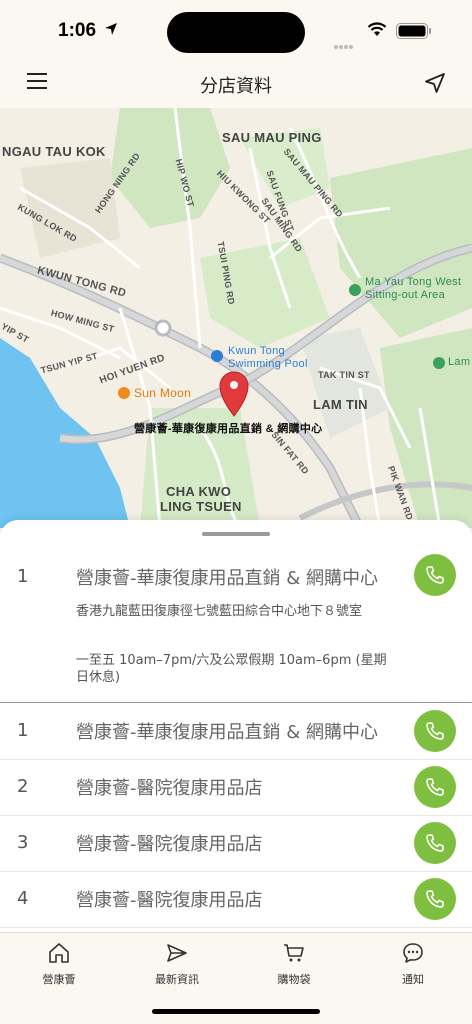 This screenshot has height=1024, width=472. Describe the element at coordinates (23, 898) in the screenshot. I see `store-index: 4` at that location.